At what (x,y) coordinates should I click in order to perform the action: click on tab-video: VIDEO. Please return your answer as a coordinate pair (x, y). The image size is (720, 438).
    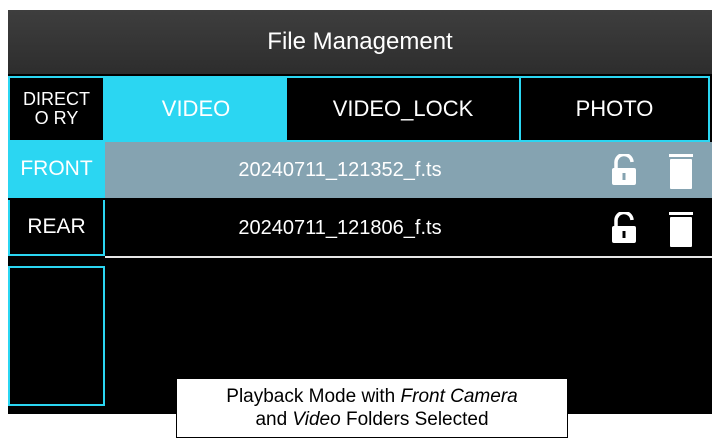
    Looking at the image, I should click on (196, 109).